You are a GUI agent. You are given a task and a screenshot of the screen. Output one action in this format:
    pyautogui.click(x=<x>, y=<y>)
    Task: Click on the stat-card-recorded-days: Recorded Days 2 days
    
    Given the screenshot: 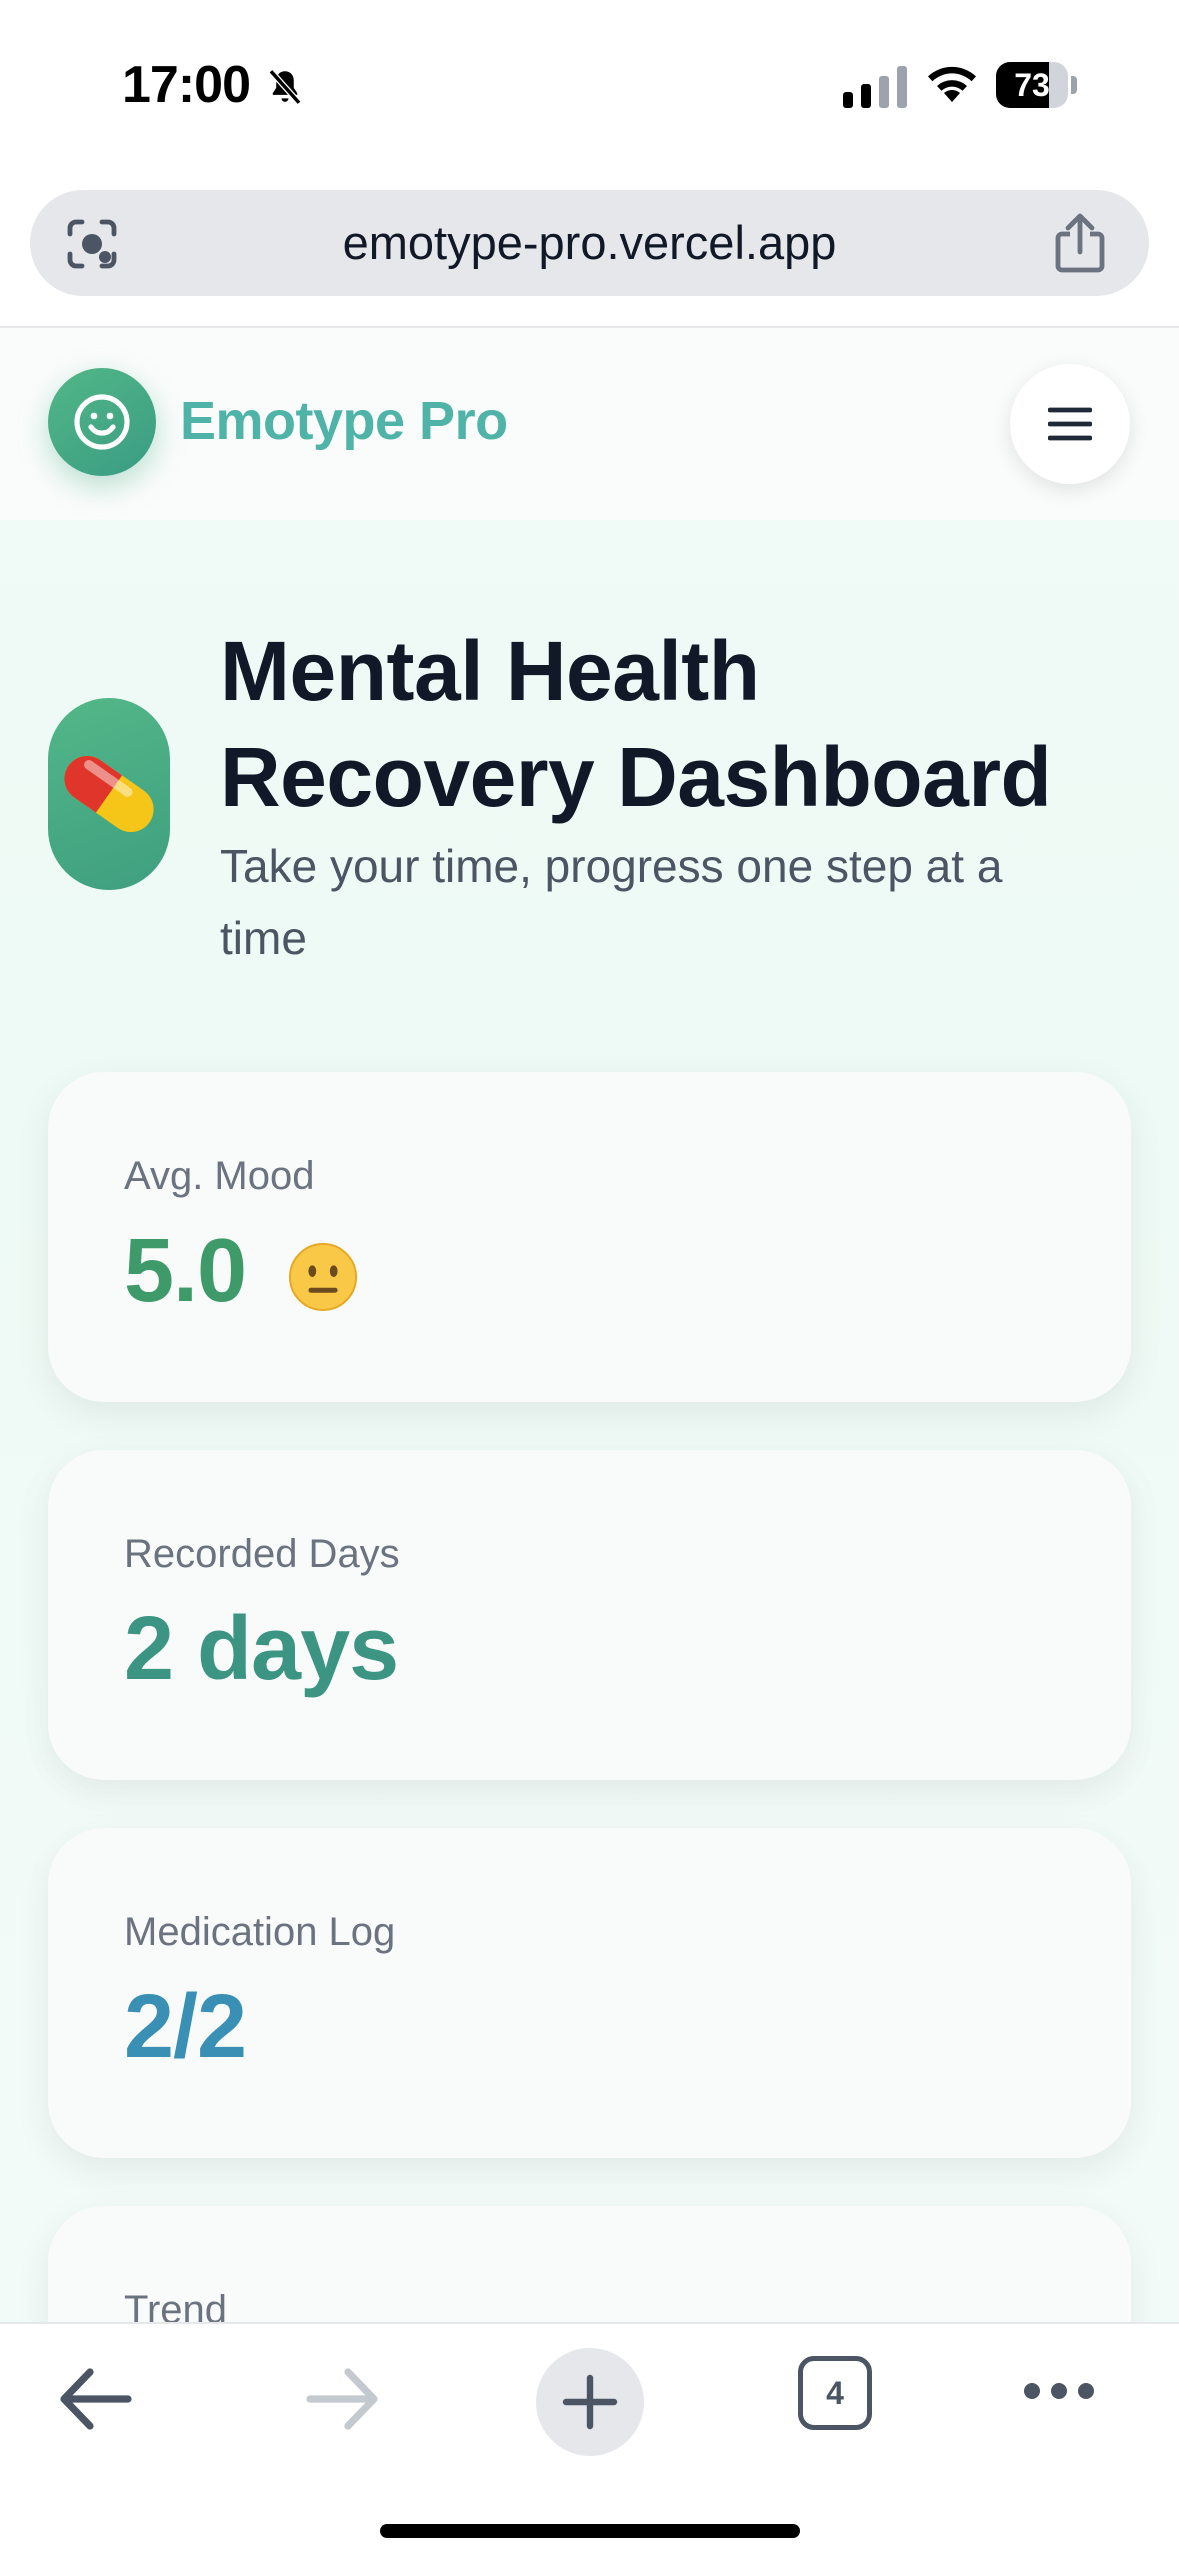 What is the action you would take?
    pyautogui.click(x=589, y=1615)
    